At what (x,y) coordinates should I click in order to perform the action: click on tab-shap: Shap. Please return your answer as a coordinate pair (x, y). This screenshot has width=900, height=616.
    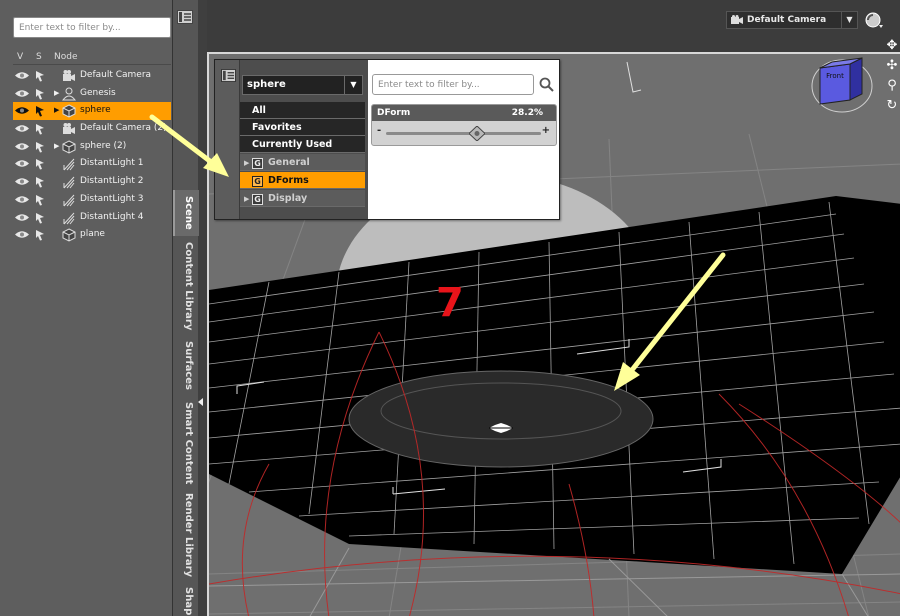
    Looking at the image, I should click on (186, 601).